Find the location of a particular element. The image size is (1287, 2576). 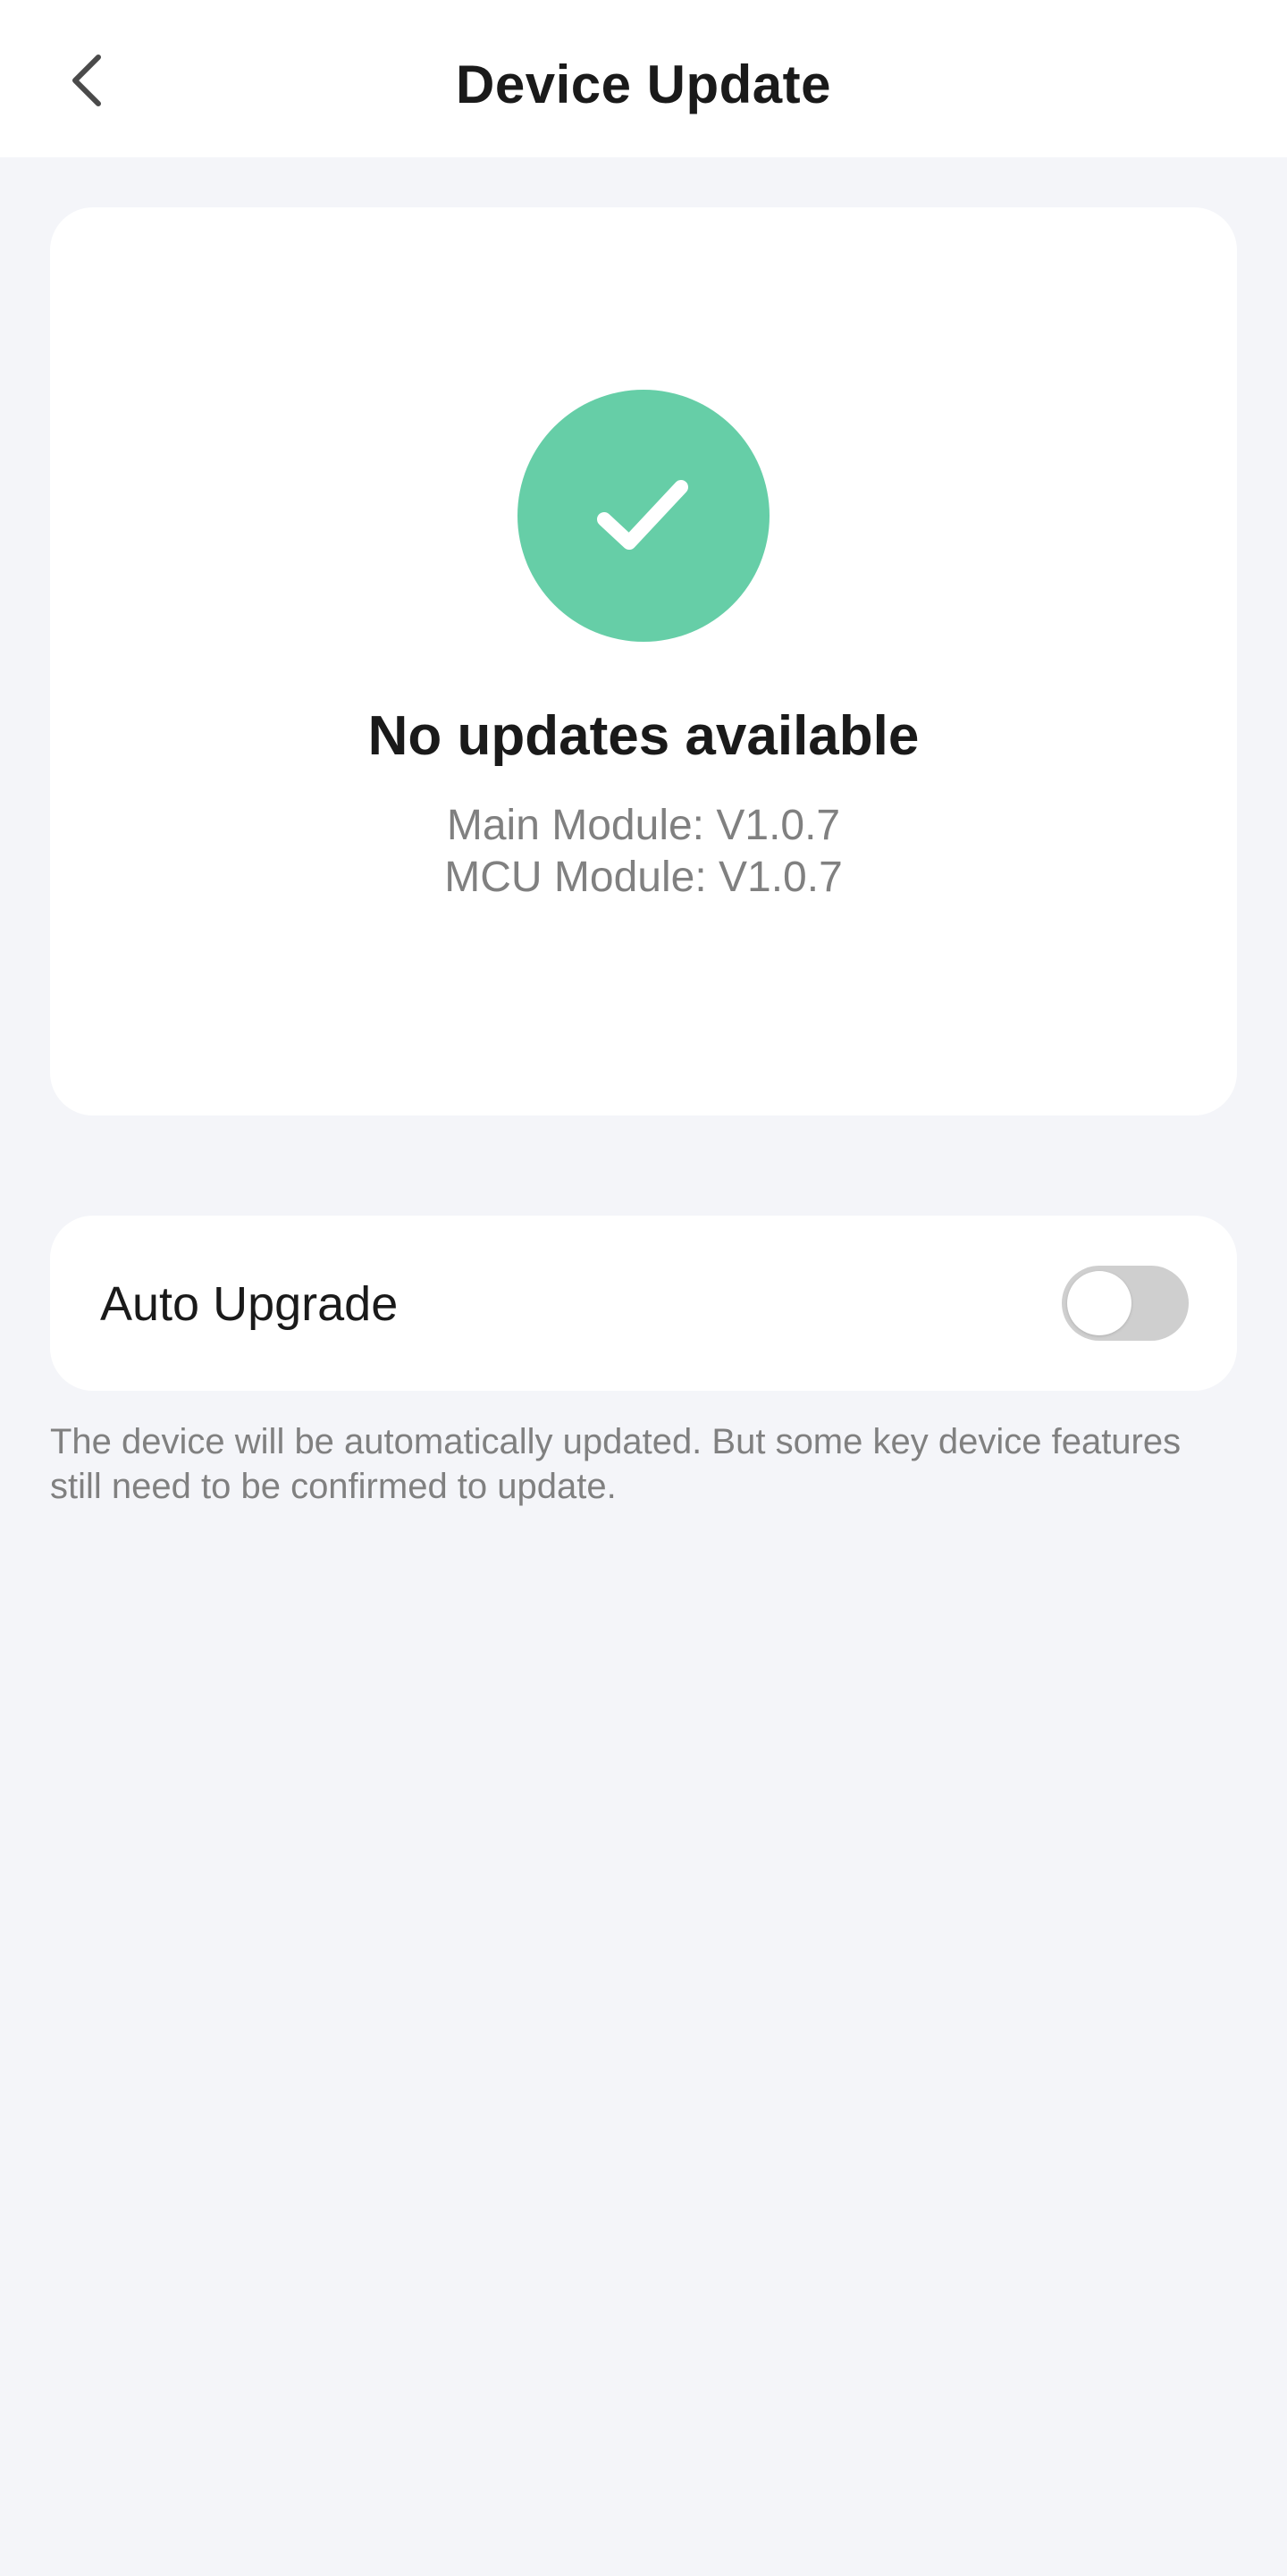

auto-upgrade-toggle is located at coordinates (1125, 1304).